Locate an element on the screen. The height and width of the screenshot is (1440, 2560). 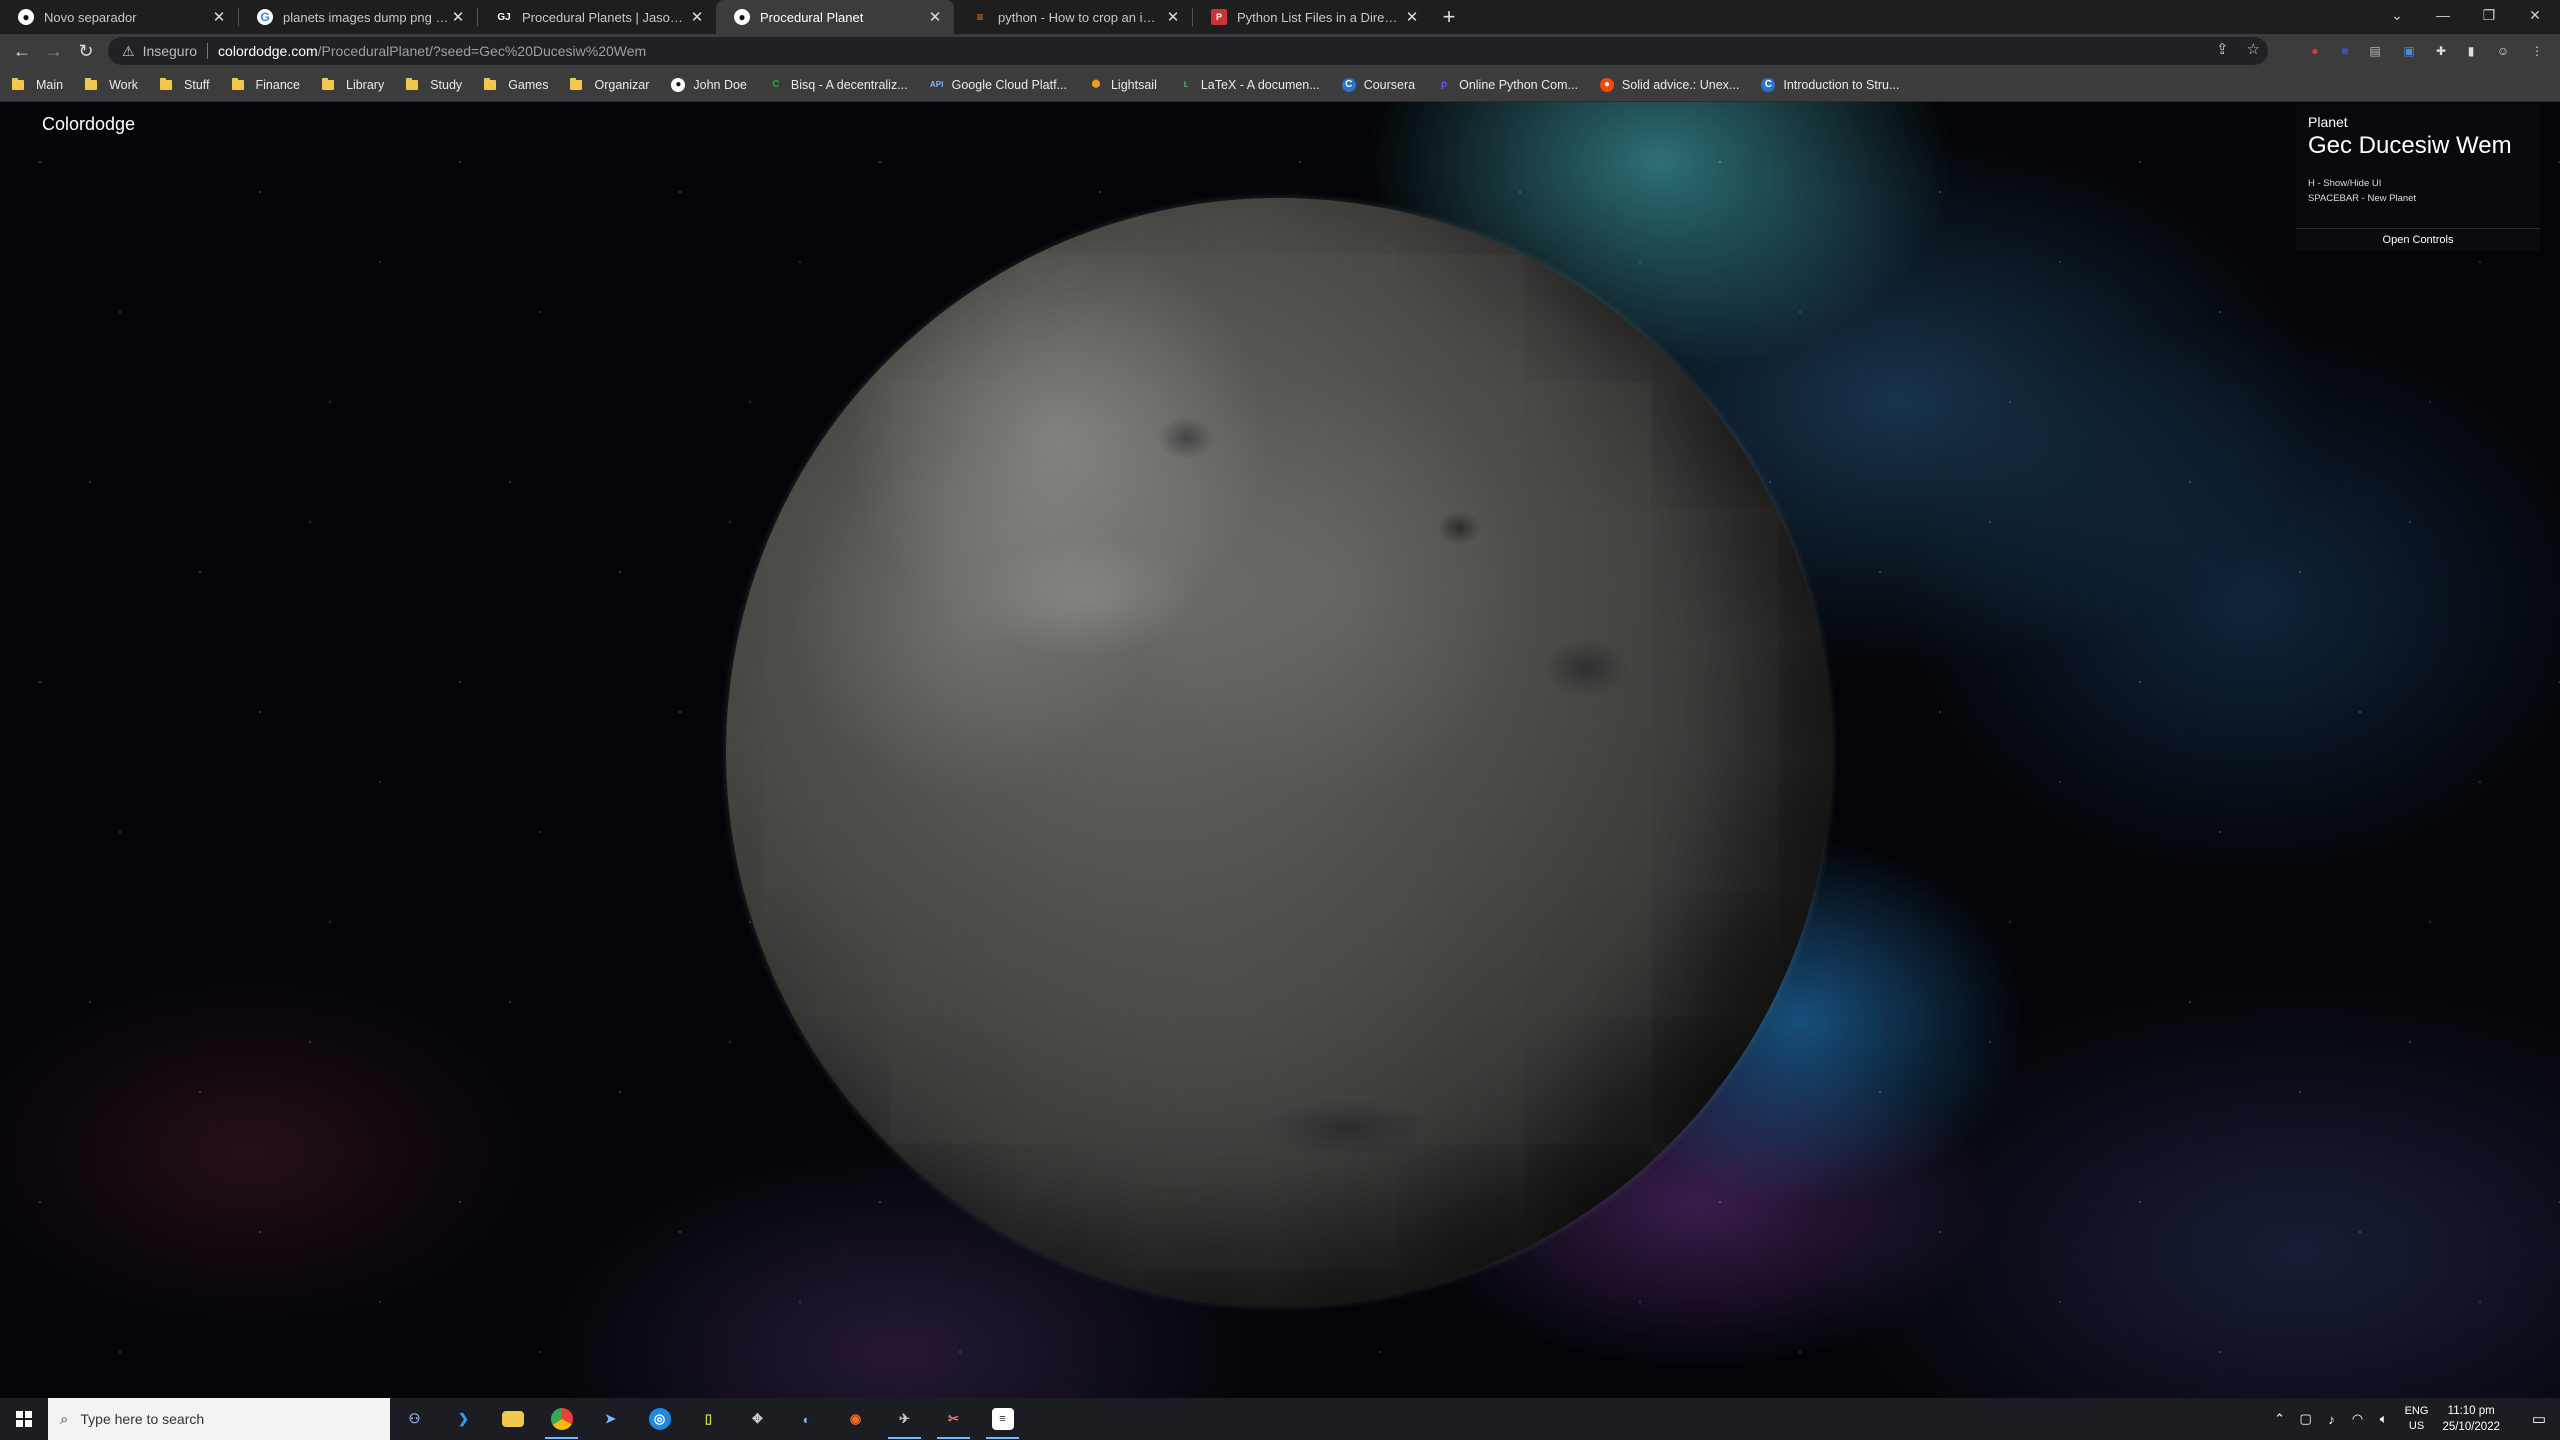
microphone-icon: ♪ is located at coordinates (2332, 1419).